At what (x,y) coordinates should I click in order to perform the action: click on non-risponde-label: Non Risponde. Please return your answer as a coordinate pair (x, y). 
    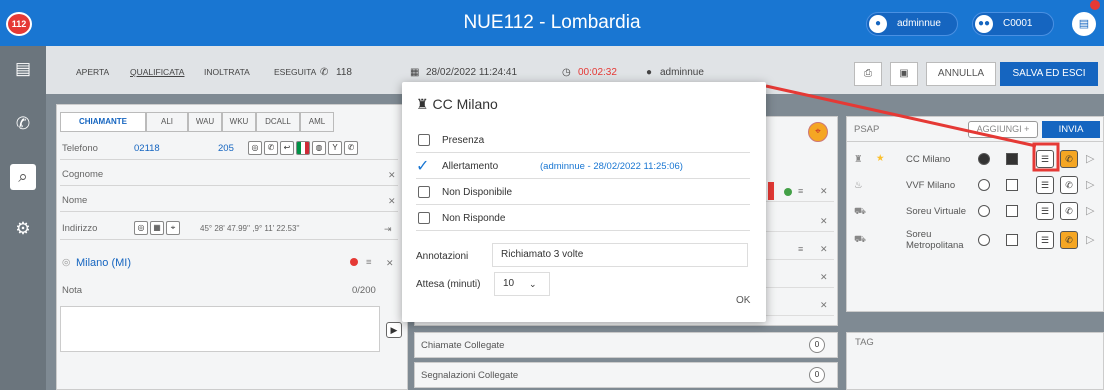
    Looking at the image, I should click on (474, 218).